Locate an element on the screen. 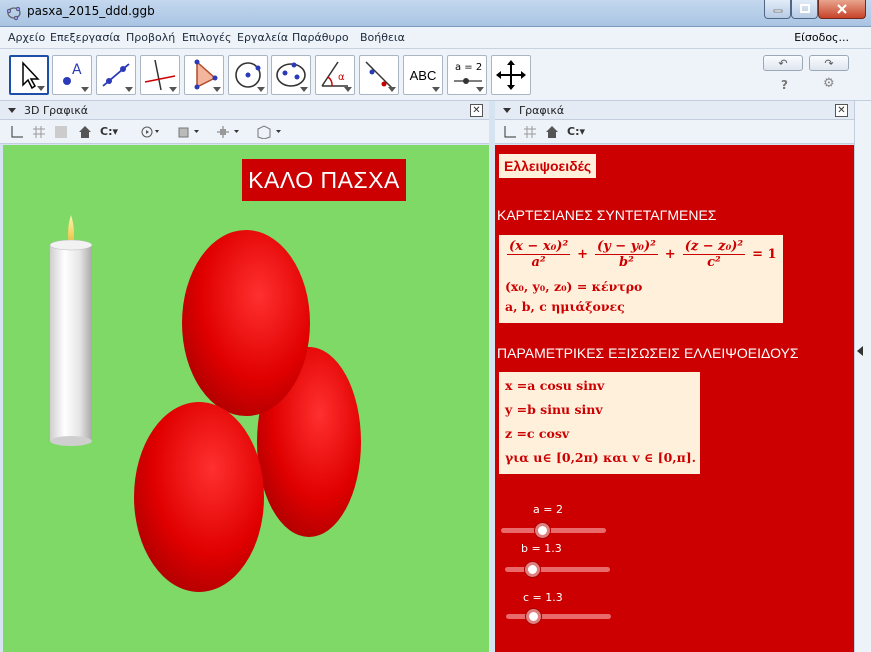 This screenshot has height=652, width=871. point-tool-button: A is located at coordinates (72, 75).